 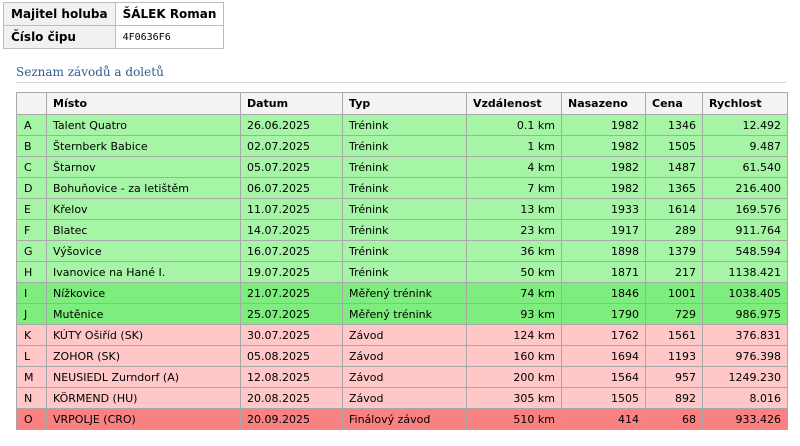 I want to click on cell-letter: K, so click(x=31, y=335).